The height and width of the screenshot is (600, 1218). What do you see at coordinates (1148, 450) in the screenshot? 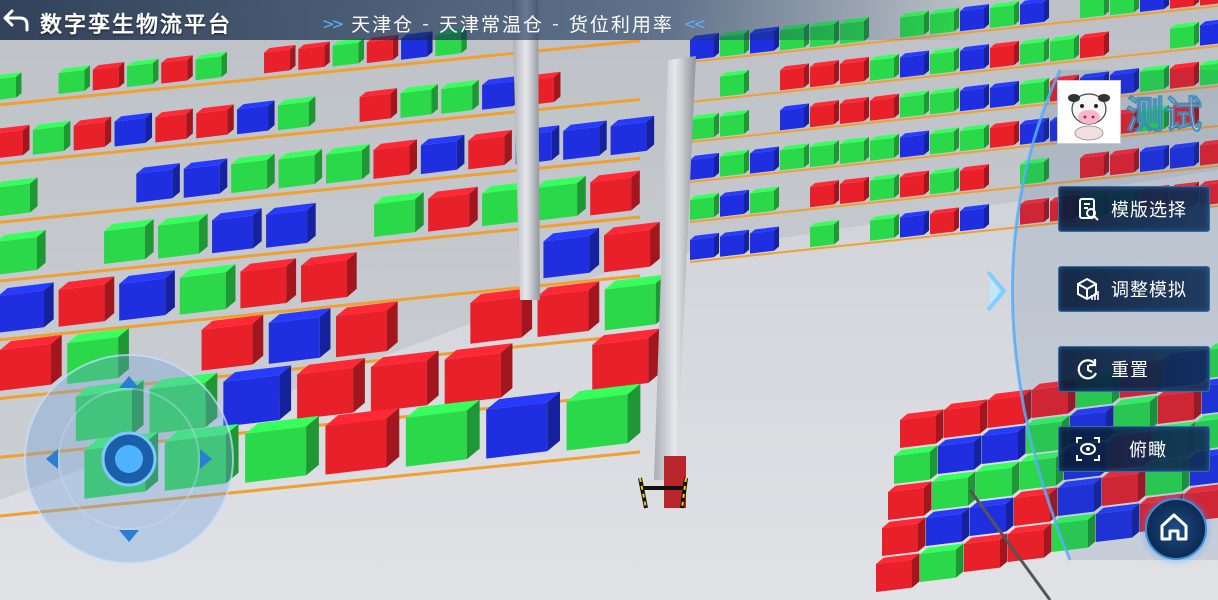
I see `overview-label: 俯瞰` at bounding box center [1148, 450].